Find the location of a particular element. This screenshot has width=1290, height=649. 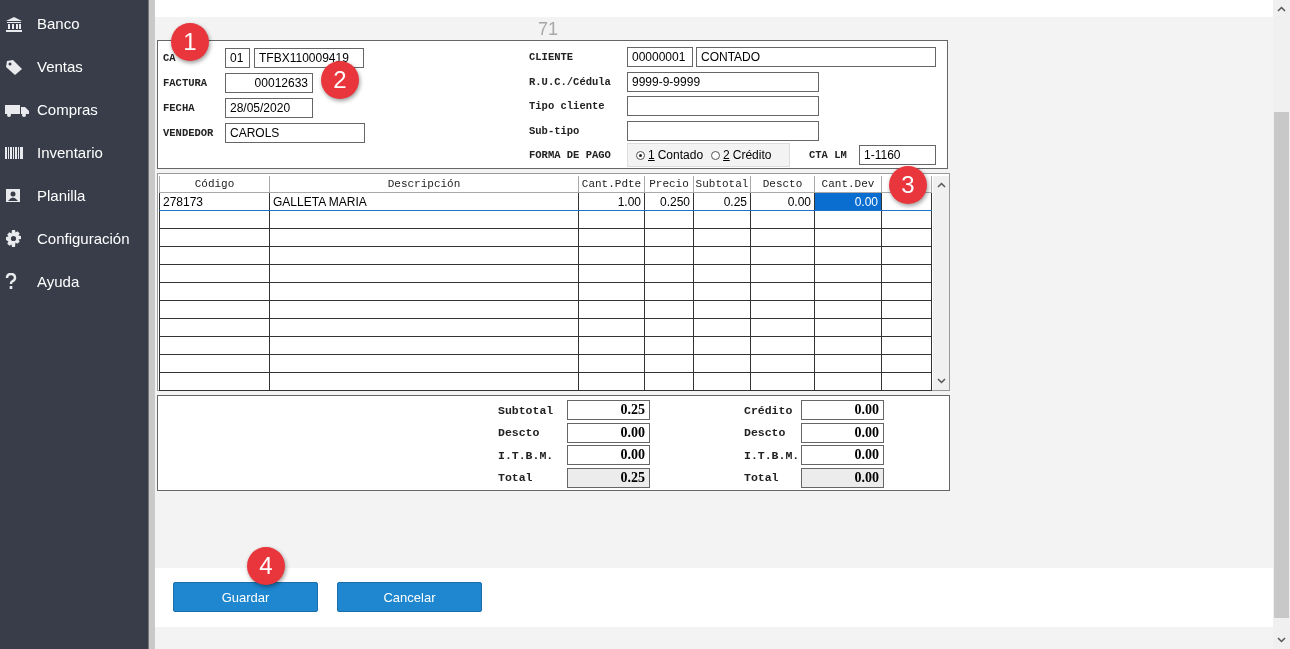

total-label: Crédito is located at coordinates (769, 410).